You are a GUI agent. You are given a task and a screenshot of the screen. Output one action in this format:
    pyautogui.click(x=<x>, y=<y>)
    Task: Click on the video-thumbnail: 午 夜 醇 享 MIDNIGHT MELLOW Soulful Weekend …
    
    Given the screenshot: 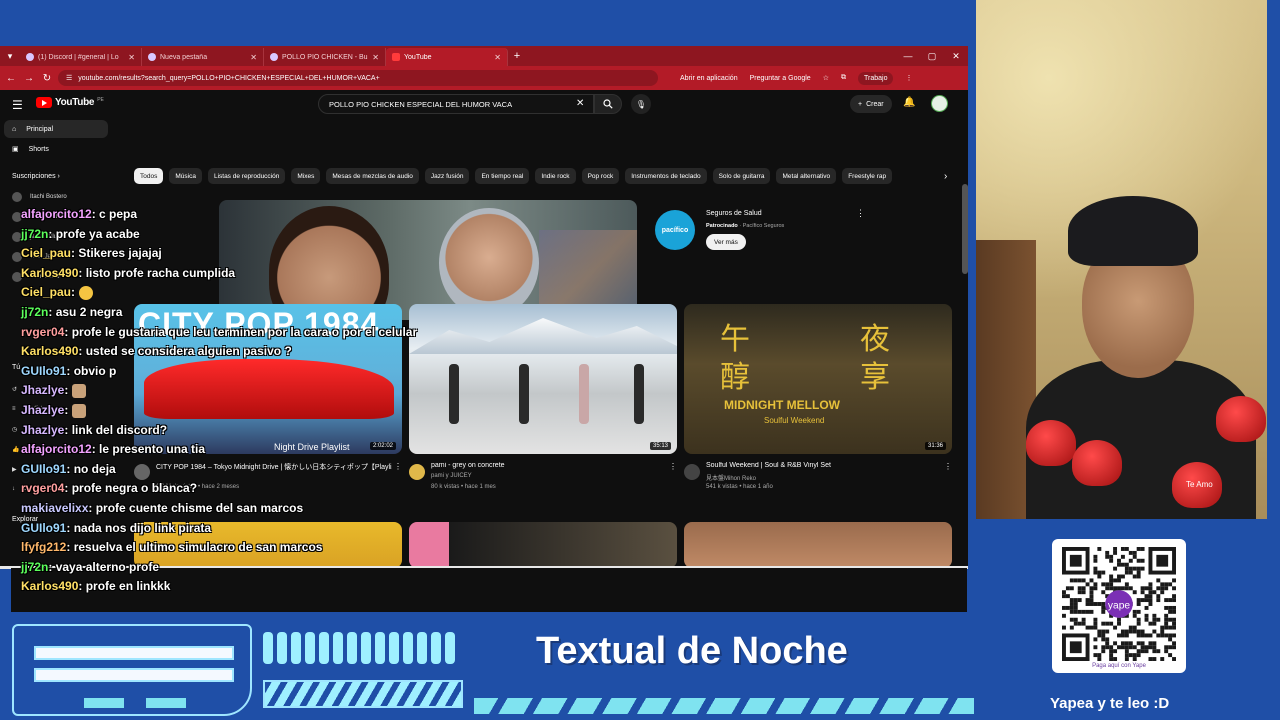 What is the action you would take?
    pyautogui.click(x=818, y=379)
    